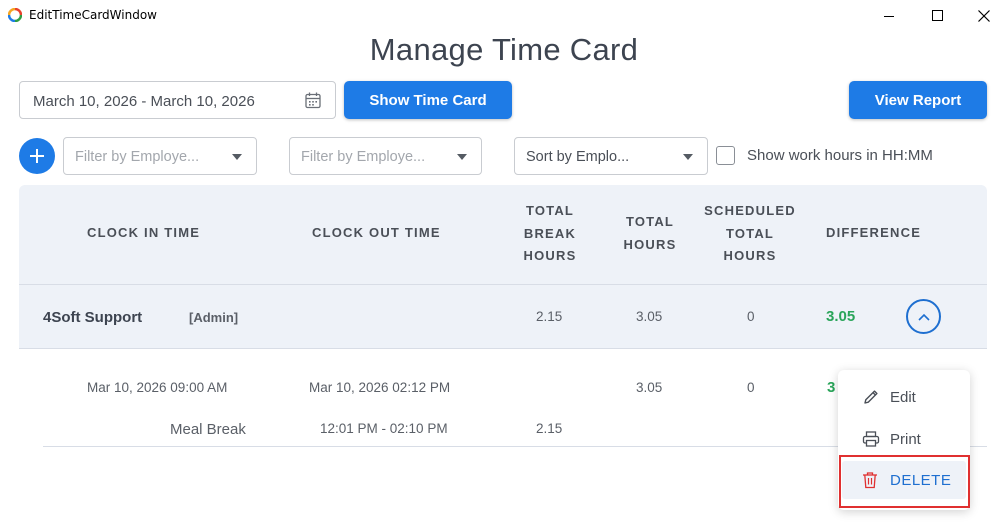 This screenshot has width=1008, height=524. What do you see at coordinates (550, 210) in the screenshot?
I see `col-header-break-line-1: TOTAL` at bounding box center [550, 210].